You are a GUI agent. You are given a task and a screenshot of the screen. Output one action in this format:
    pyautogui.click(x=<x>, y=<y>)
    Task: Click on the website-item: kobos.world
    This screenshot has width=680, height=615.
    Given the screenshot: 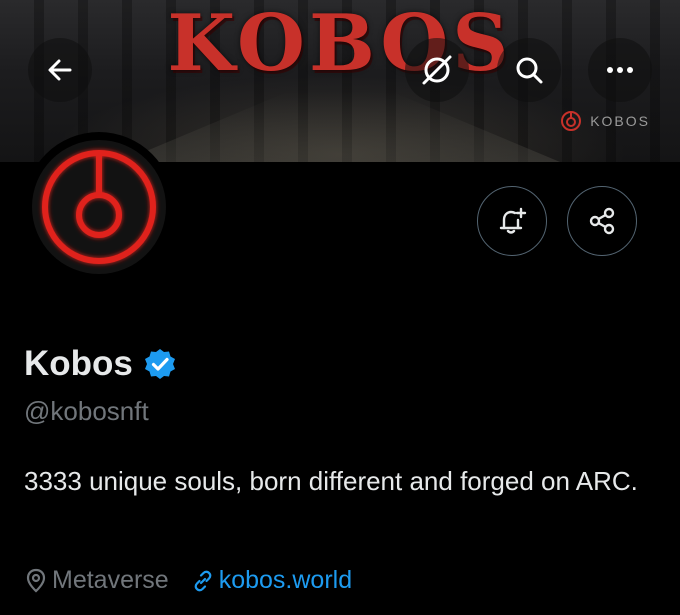 What is the action you would take?
    pyautogui.click(x=271, y=580)
    